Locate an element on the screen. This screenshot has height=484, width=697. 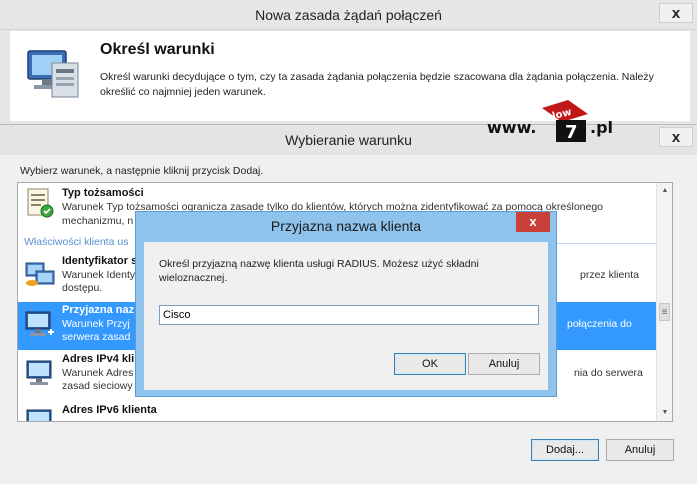
dialog-cancel-button: Anuluj is located at coordinates (504, 364).